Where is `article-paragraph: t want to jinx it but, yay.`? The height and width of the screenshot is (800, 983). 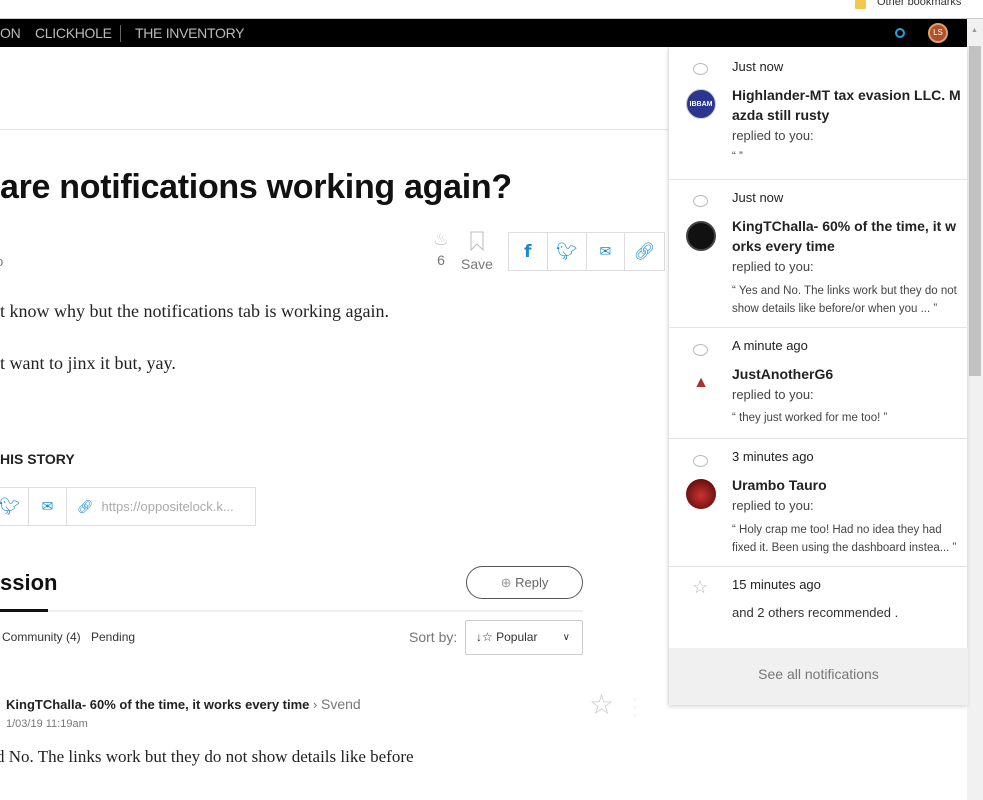 article-paragraph: t want to jinx it but, yay. is located at coordinates (88, 363).